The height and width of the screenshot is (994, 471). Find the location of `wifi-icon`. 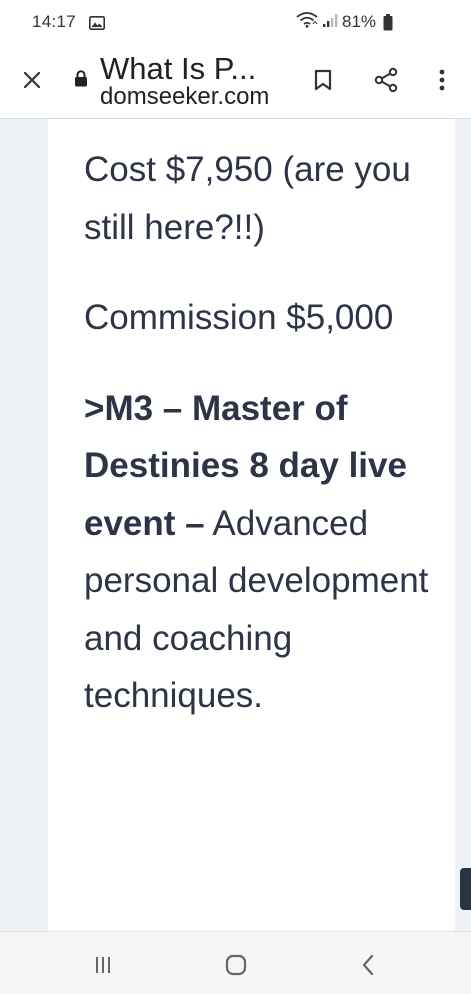

wifi-icon is located at coordinates (307, 22).